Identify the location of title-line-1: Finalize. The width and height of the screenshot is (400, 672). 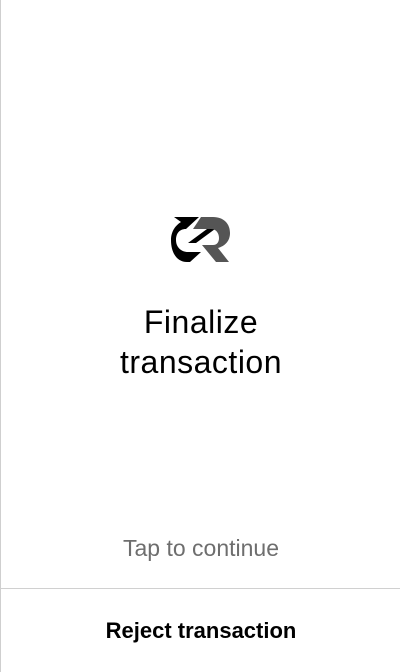
(201, 322).